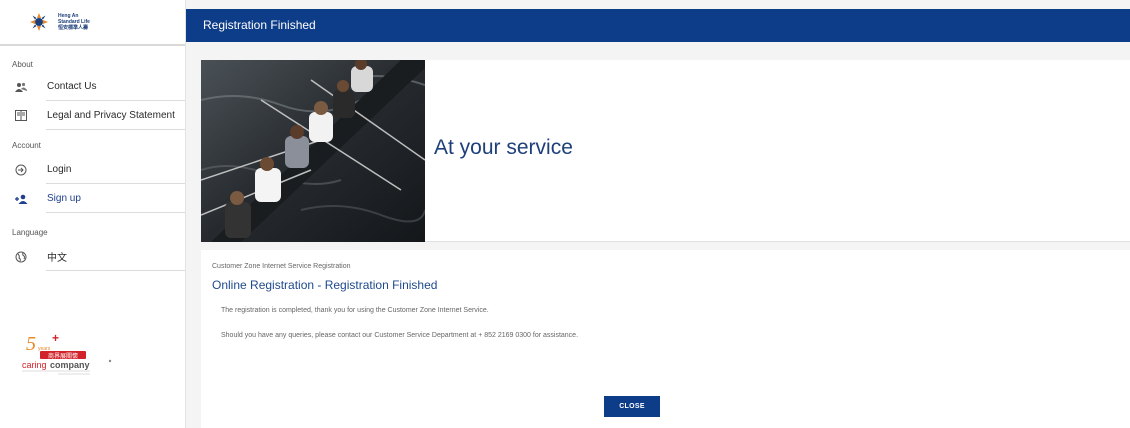  I want to click on login-icon, so click(21, 170).